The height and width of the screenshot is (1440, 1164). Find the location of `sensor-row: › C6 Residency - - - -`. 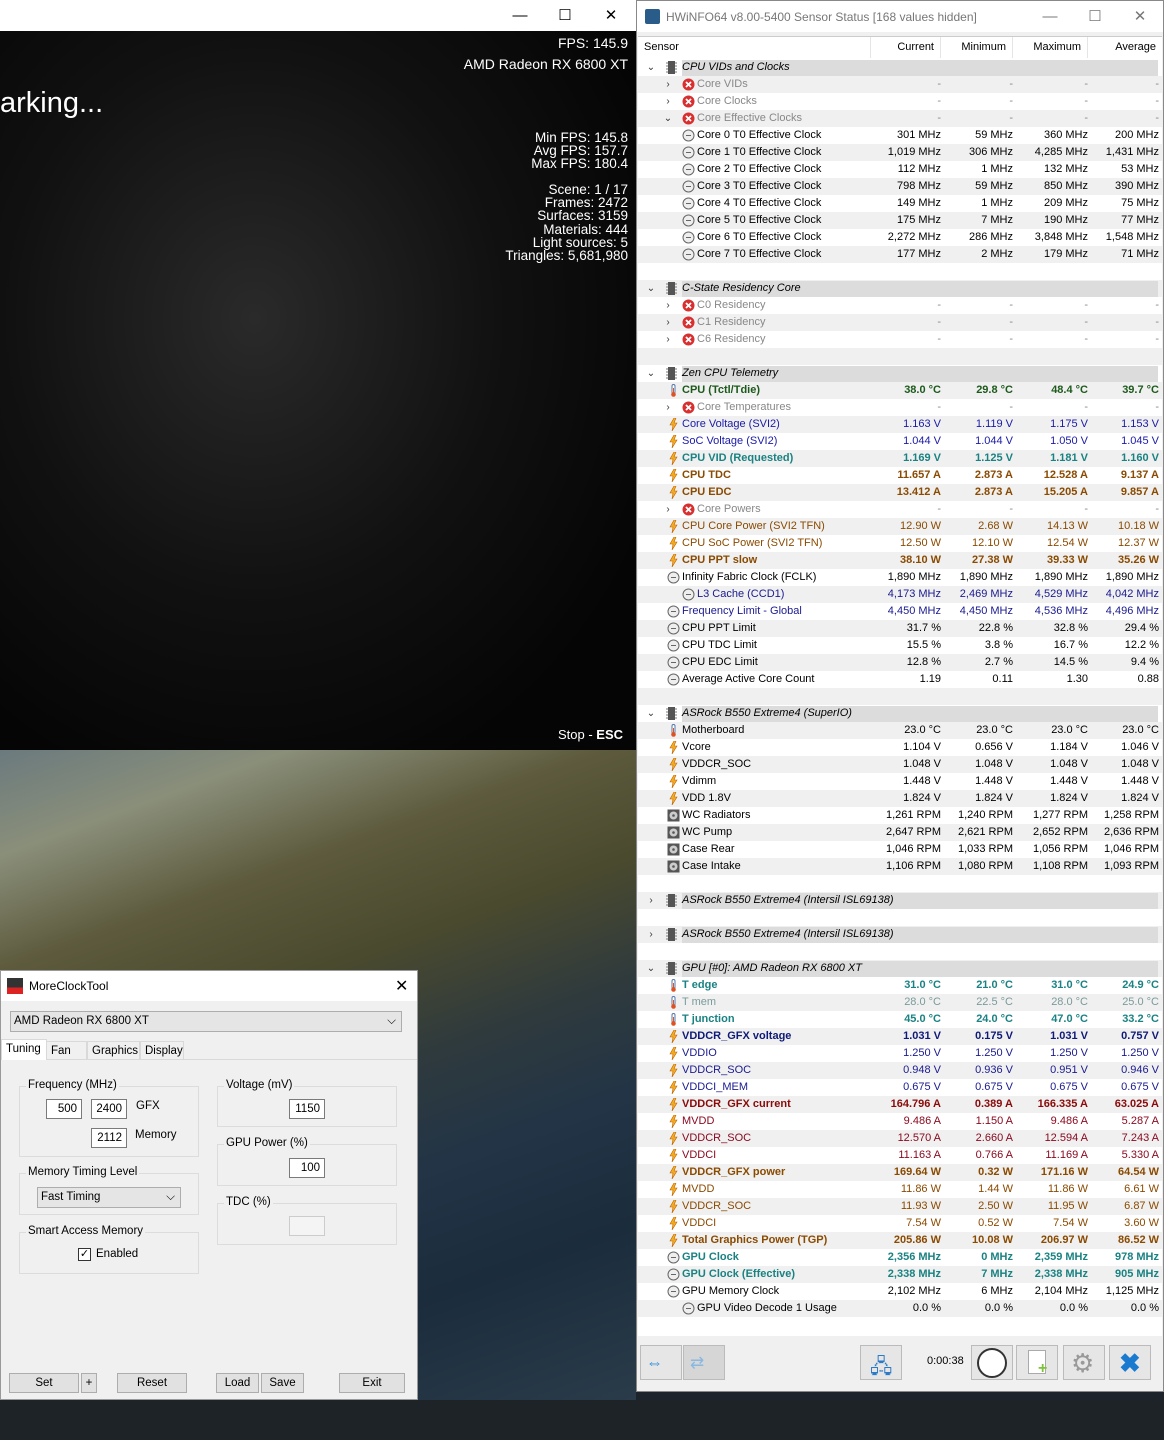

sensor-row: › C6 Residency - - - - is located at coordinates (900, 339).